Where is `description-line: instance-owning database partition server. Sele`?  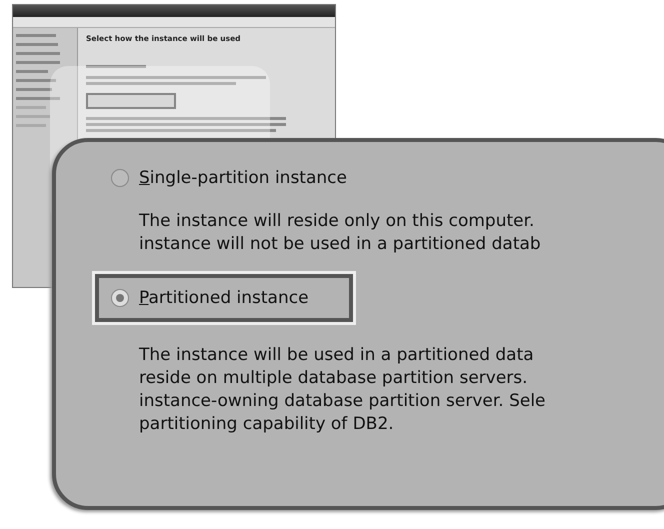 description-line: instance-owning database partition server. Sele is located at coordinates (343, 401).